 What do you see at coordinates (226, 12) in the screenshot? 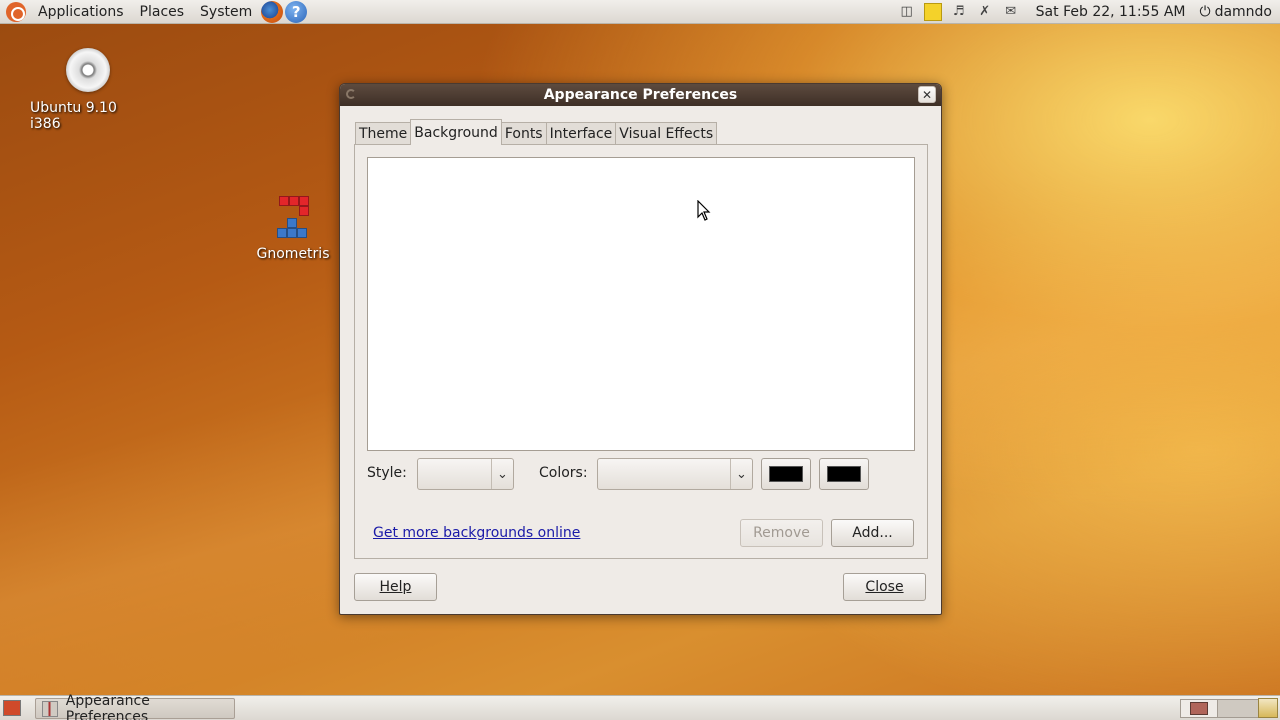
I see `menu-system: System` at bounding box center [226, 12].